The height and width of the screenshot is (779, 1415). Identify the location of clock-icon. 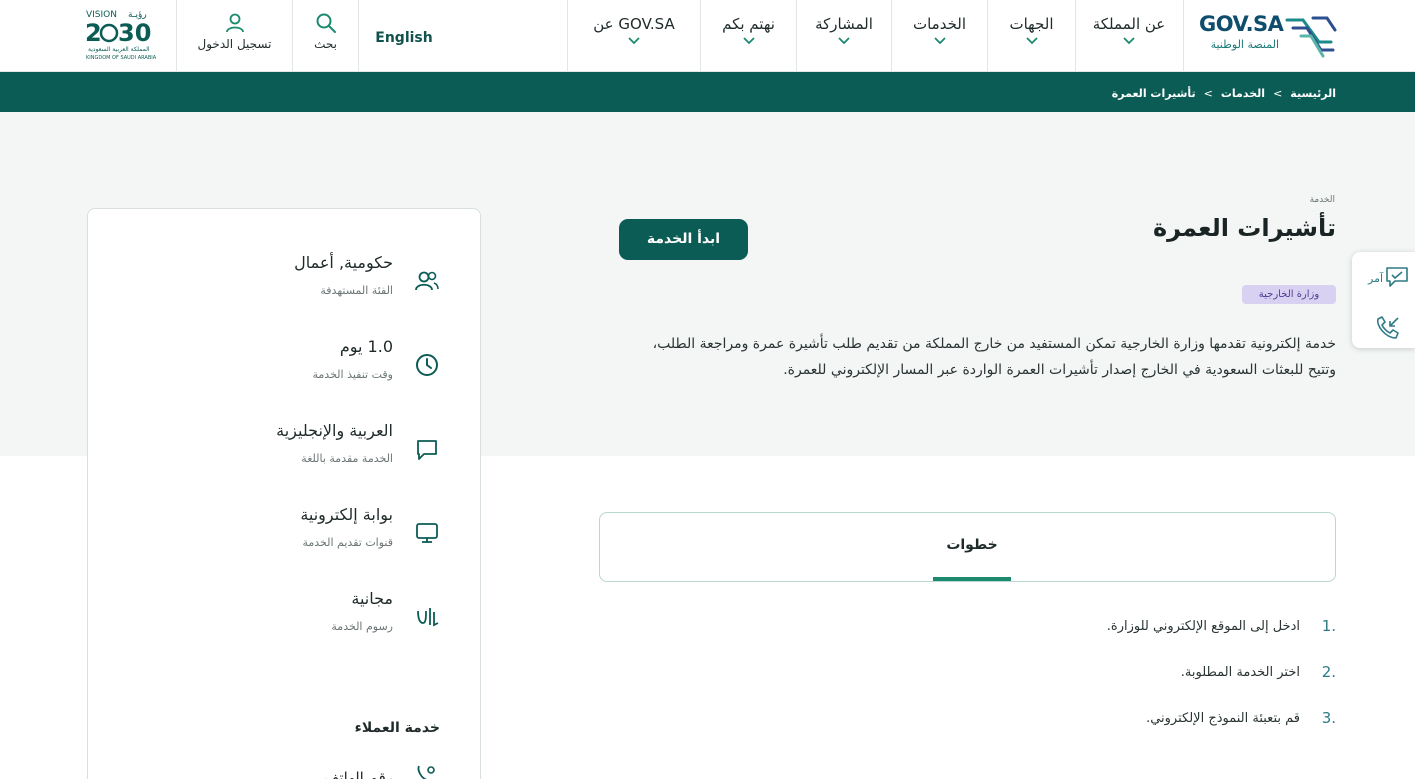
(427, 365).